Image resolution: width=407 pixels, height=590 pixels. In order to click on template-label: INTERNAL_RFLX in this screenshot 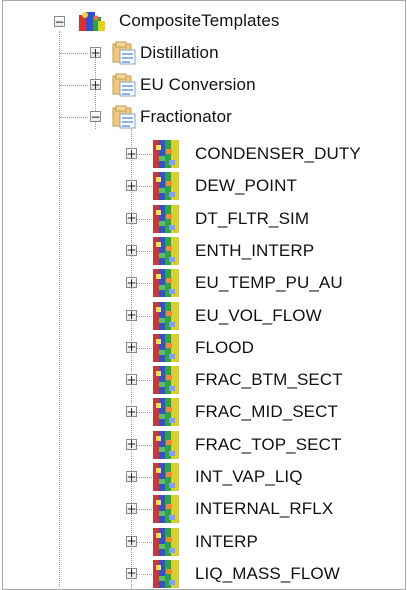, I will do `click(264, 509)`.